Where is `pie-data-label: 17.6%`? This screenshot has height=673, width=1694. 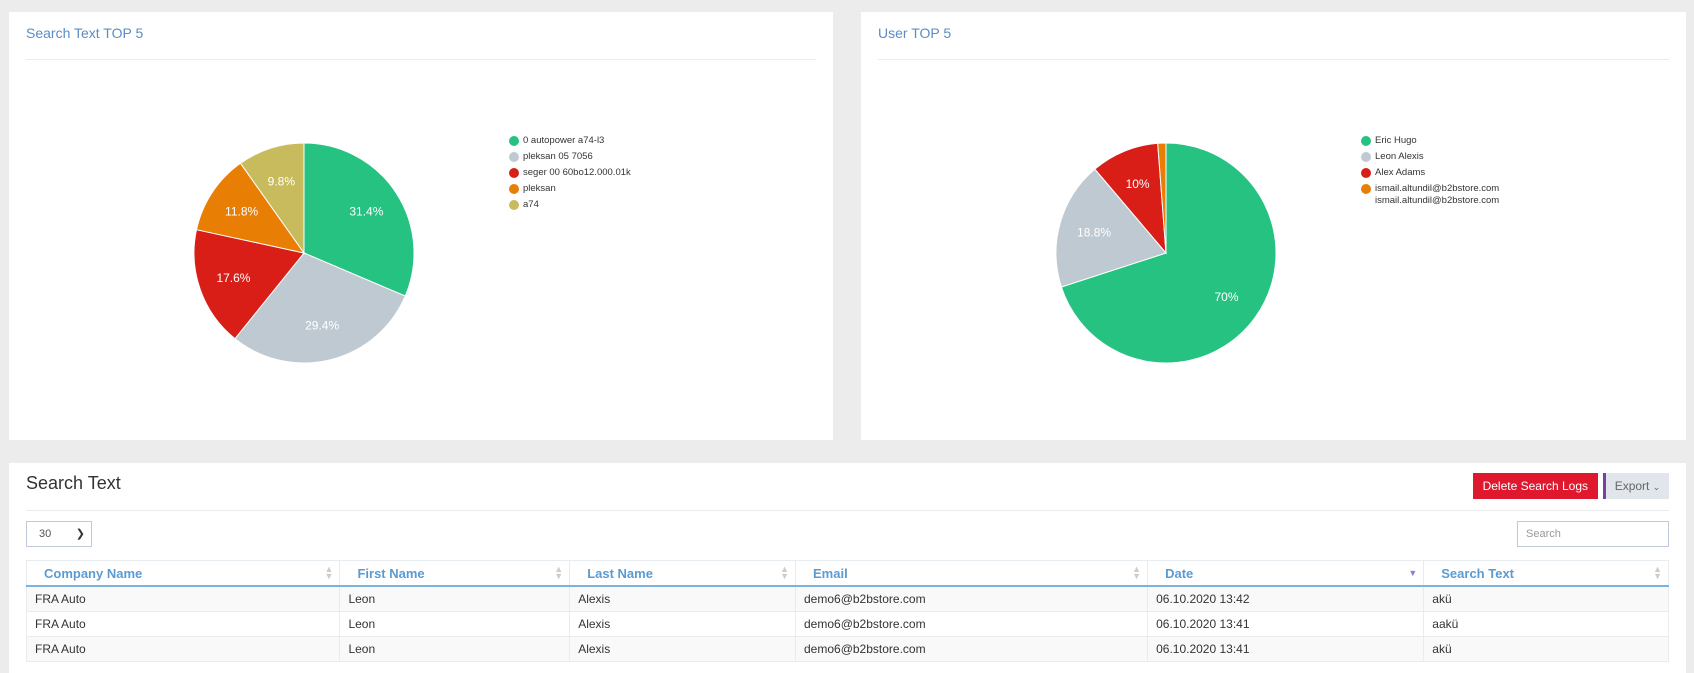
pie-data-label: 17.6% is located at coordinates (233, 278).